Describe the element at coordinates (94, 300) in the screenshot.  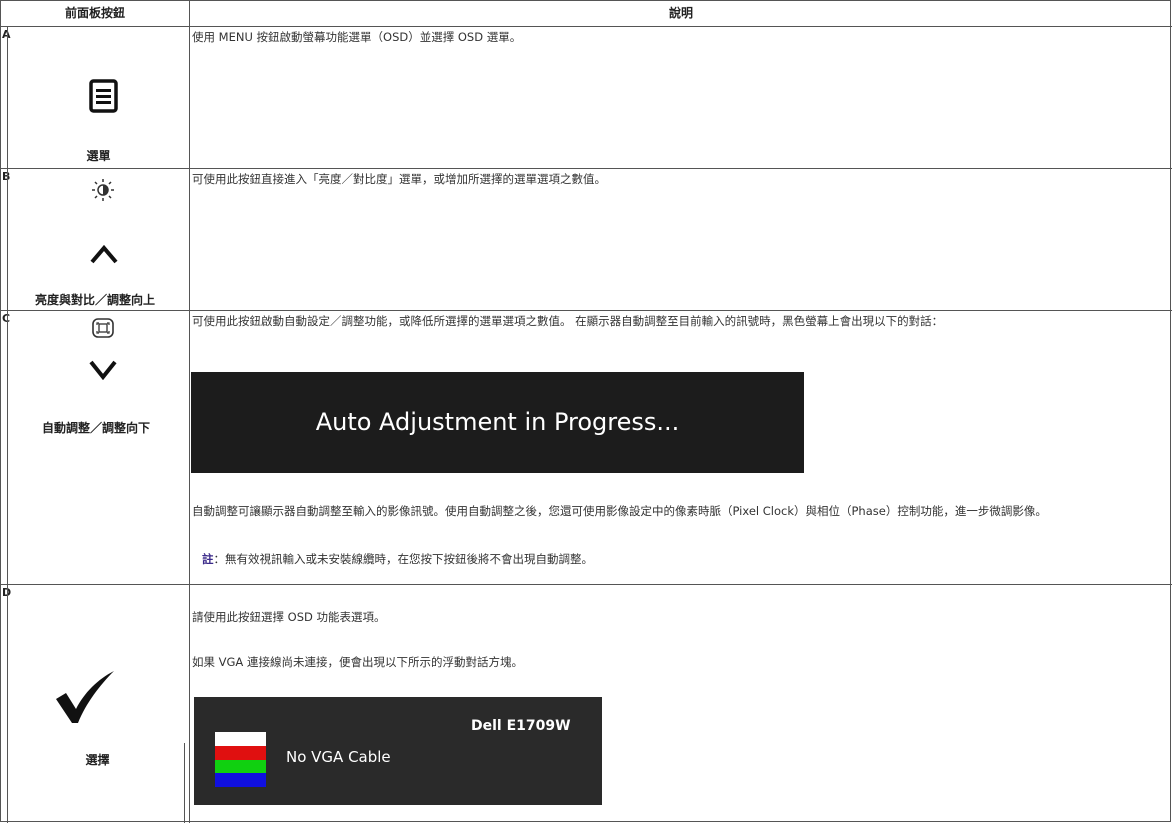
I see `button-label: 亮度與對比／調整向上` at that location.